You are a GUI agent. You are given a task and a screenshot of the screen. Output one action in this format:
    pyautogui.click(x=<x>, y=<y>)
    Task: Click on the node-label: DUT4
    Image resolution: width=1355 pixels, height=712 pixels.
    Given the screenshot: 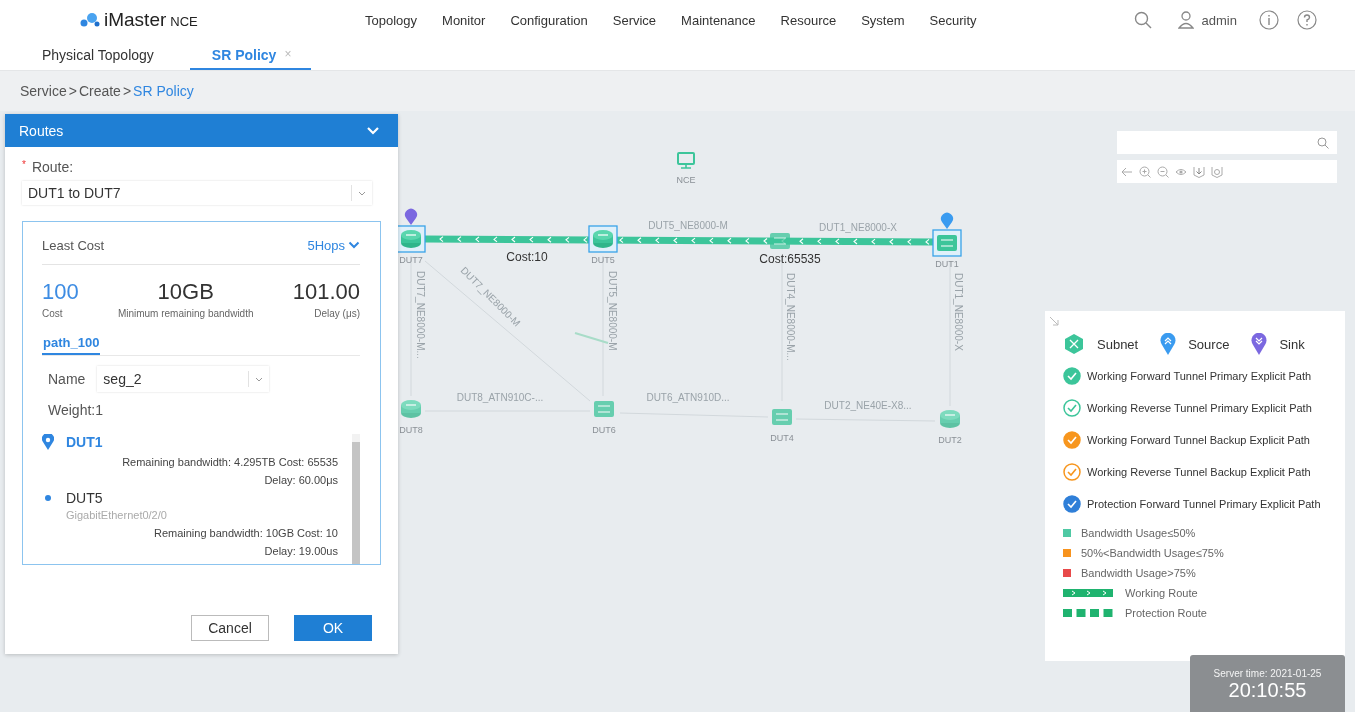 What is the action you would take?
    pyautogui.click(x=782, y=438)
    